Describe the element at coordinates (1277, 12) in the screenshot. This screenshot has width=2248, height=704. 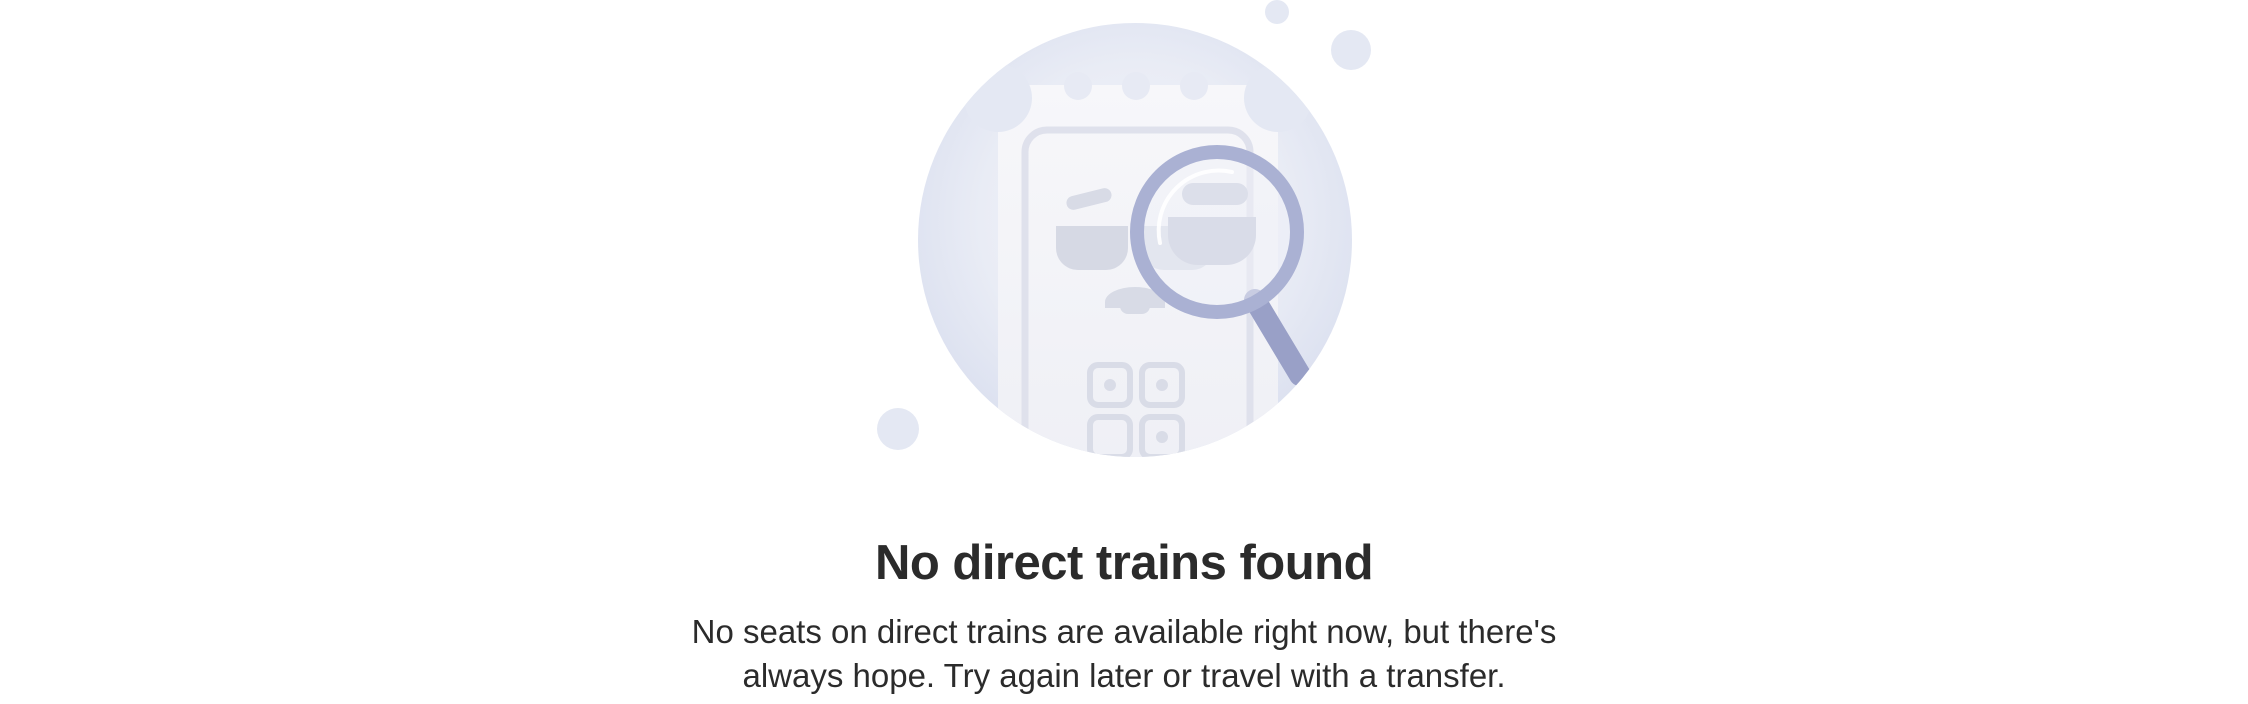
I see `decor-bubble-small` at that location.